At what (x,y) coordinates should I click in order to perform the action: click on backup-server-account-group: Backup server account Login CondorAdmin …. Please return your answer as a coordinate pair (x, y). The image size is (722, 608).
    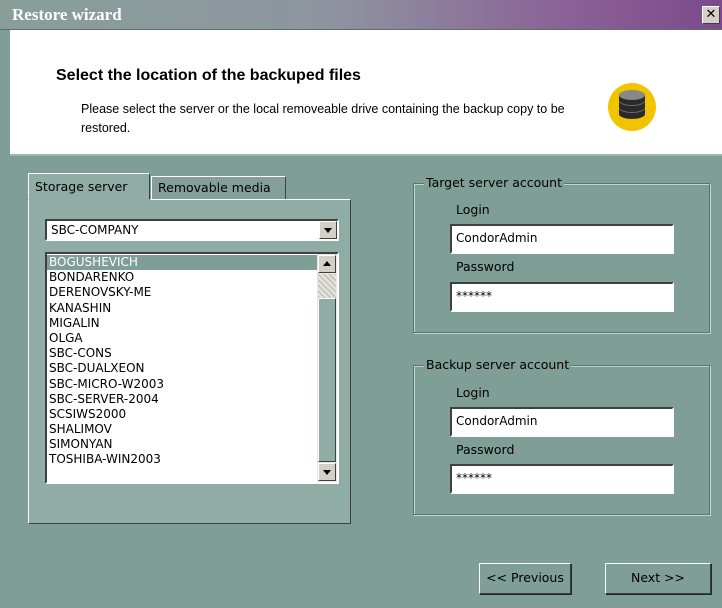
    Looking at the image, I should click on (561, 436).